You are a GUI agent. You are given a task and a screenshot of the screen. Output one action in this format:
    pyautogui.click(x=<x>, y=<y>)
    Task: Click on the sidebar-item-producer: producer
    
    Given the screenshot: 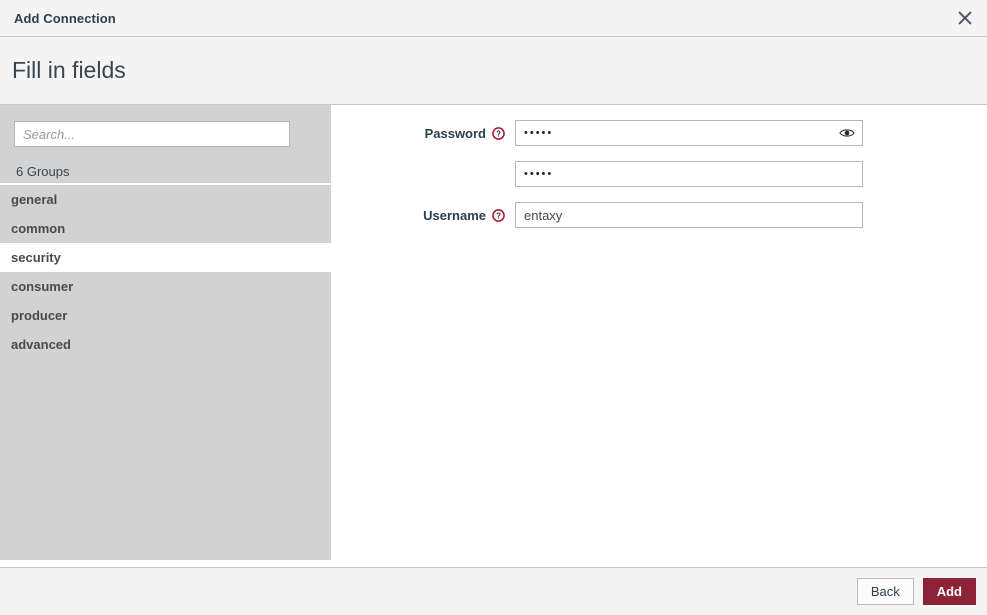 What is the action you would take?
    pyautogui.click(x=165, y=315)
    